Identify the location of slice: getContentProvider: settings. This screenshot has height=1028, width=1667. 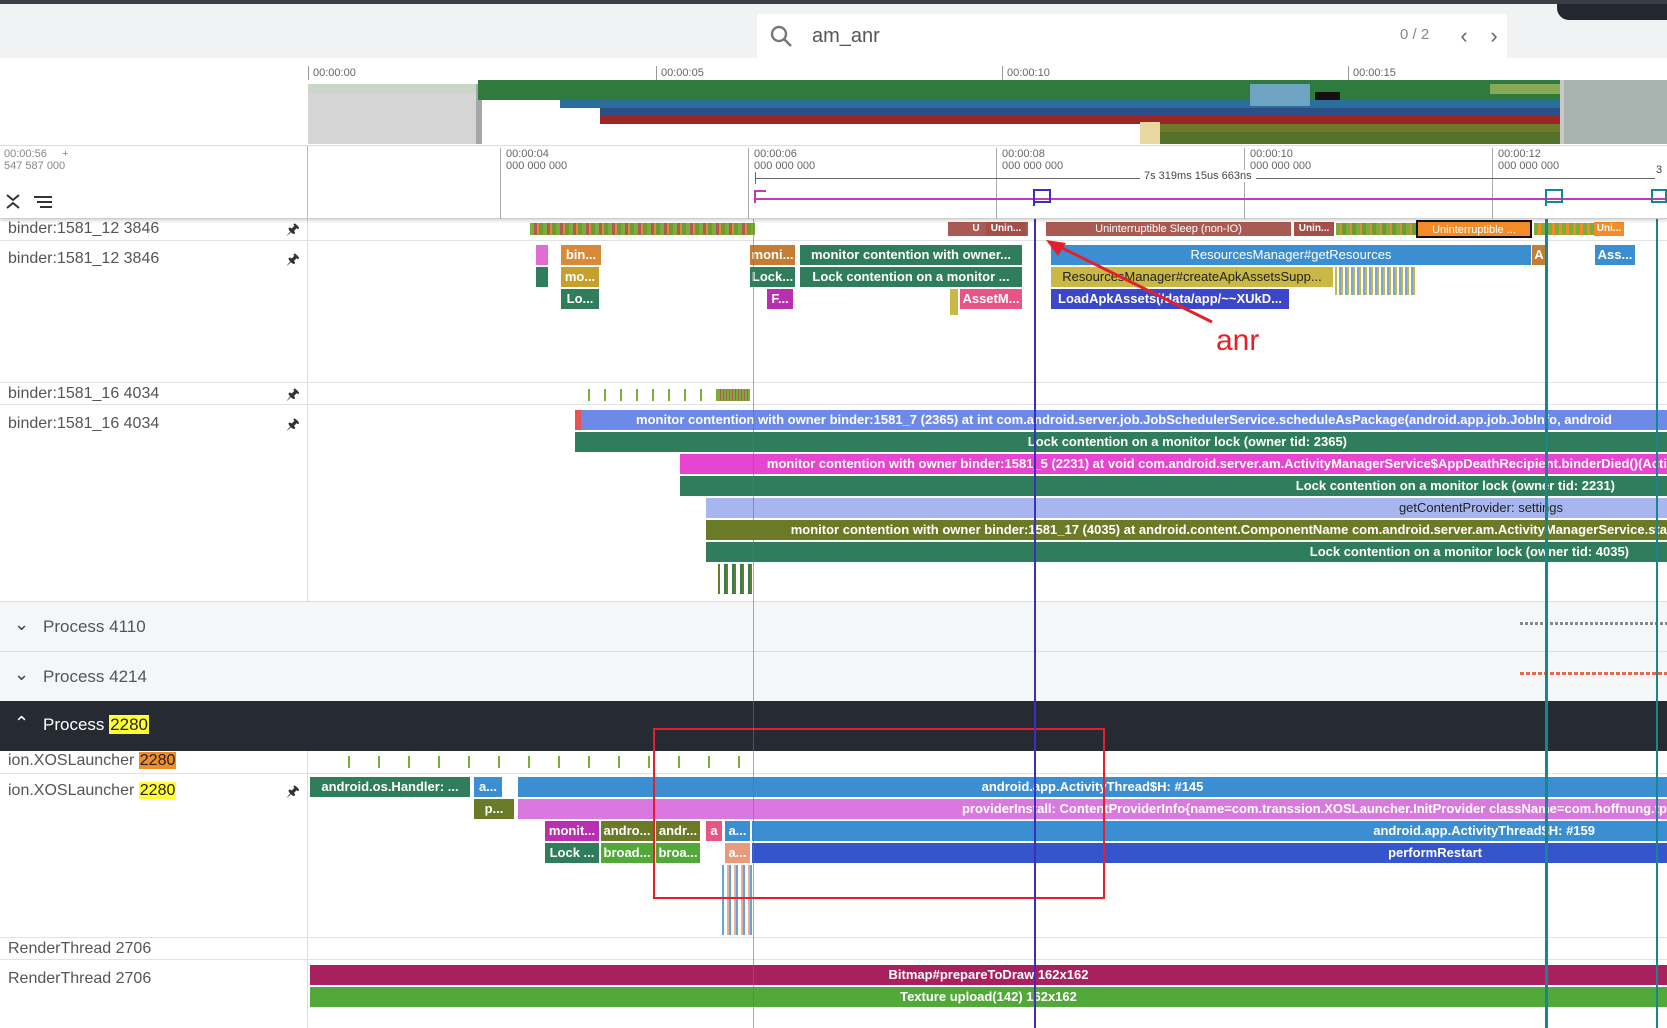
(1186, 508).